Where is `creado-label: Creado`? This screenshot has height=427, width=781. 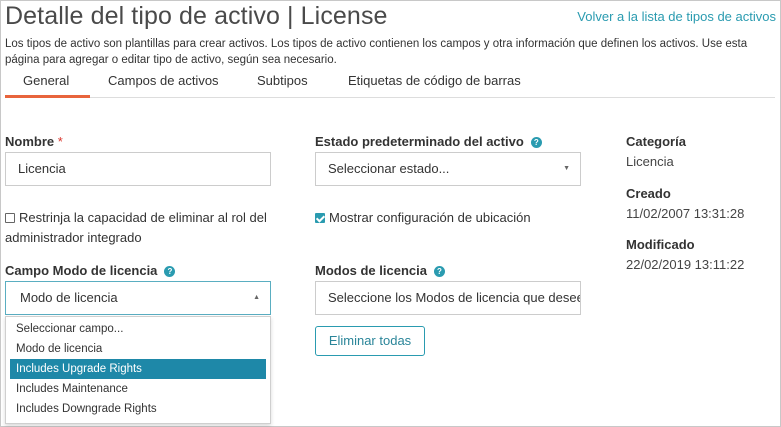 creado-label: Creado is located at coordinates (648, 193).